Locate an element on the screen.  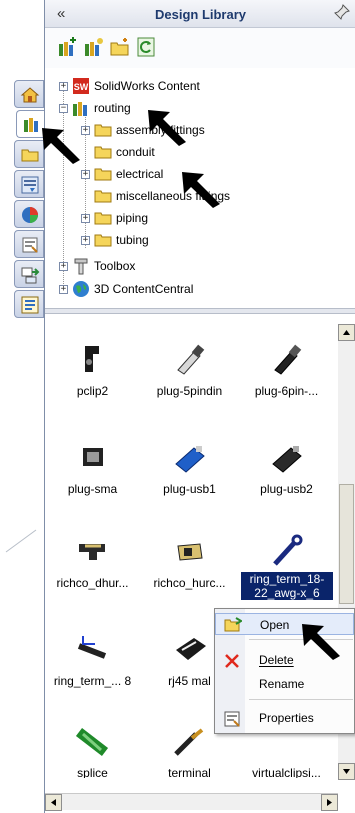
scroll-right-button is located at coordinates (329, 802).